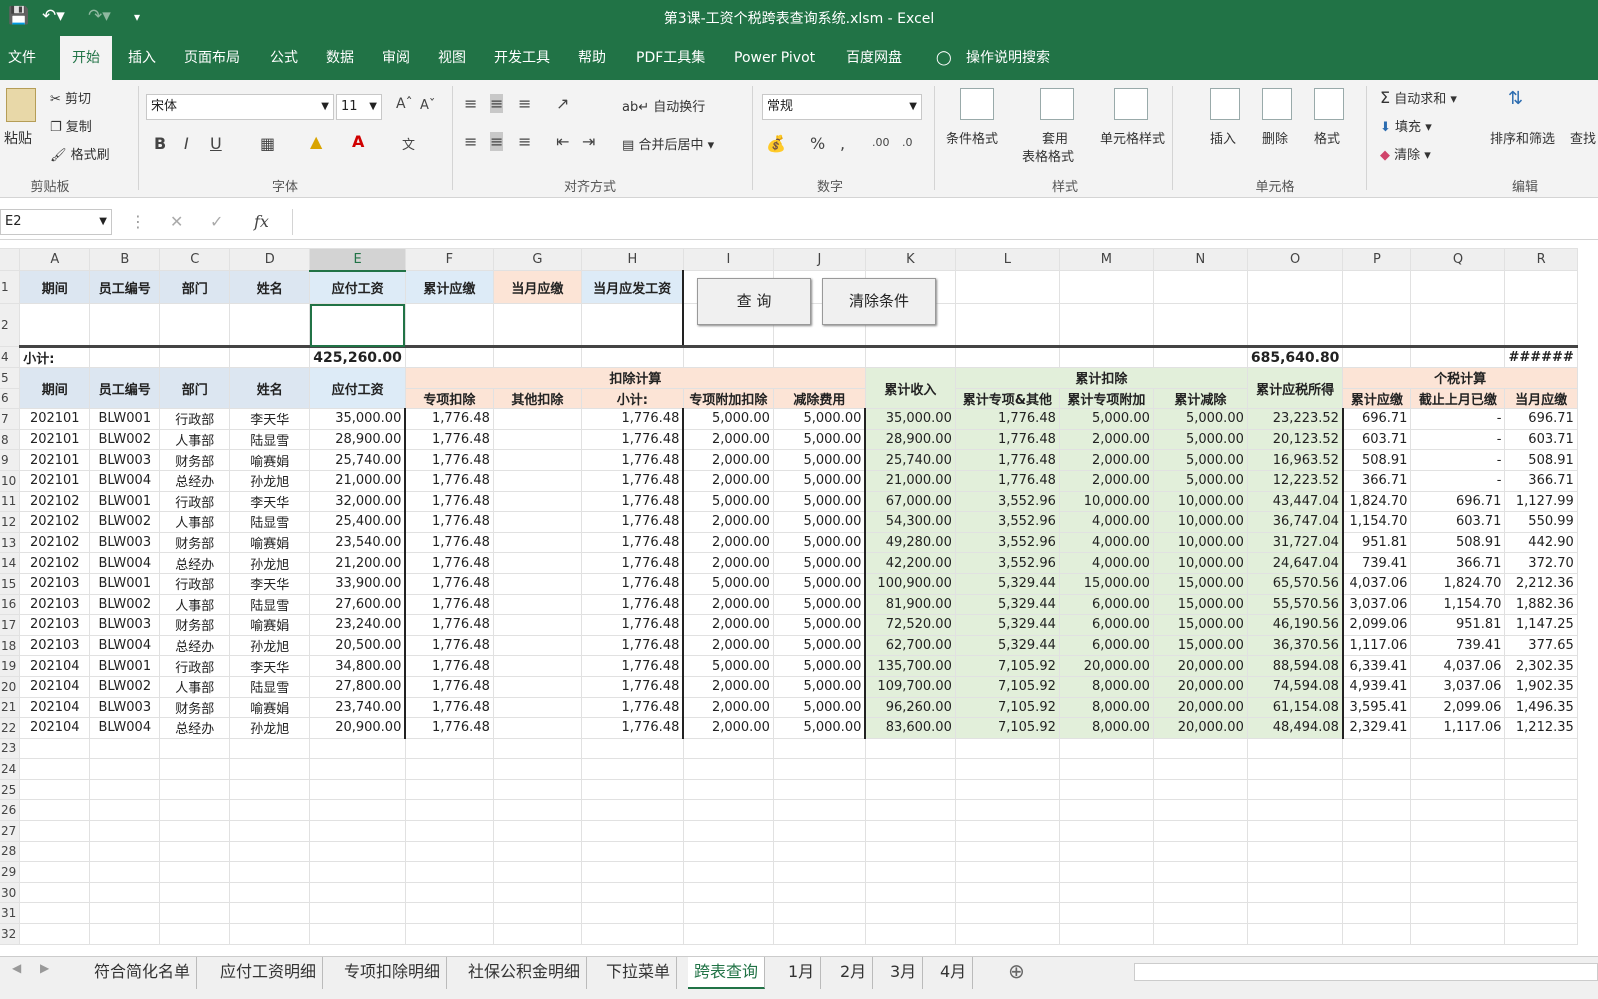 This screenshot has height=999, width=1598. I want to click on data-cell: 3,037.06, so click(1377, 604).